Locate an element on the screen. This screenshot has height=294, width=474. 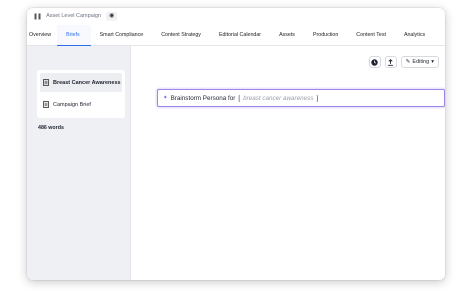
tab-overview: Overview is located at coordinates (42, 35).